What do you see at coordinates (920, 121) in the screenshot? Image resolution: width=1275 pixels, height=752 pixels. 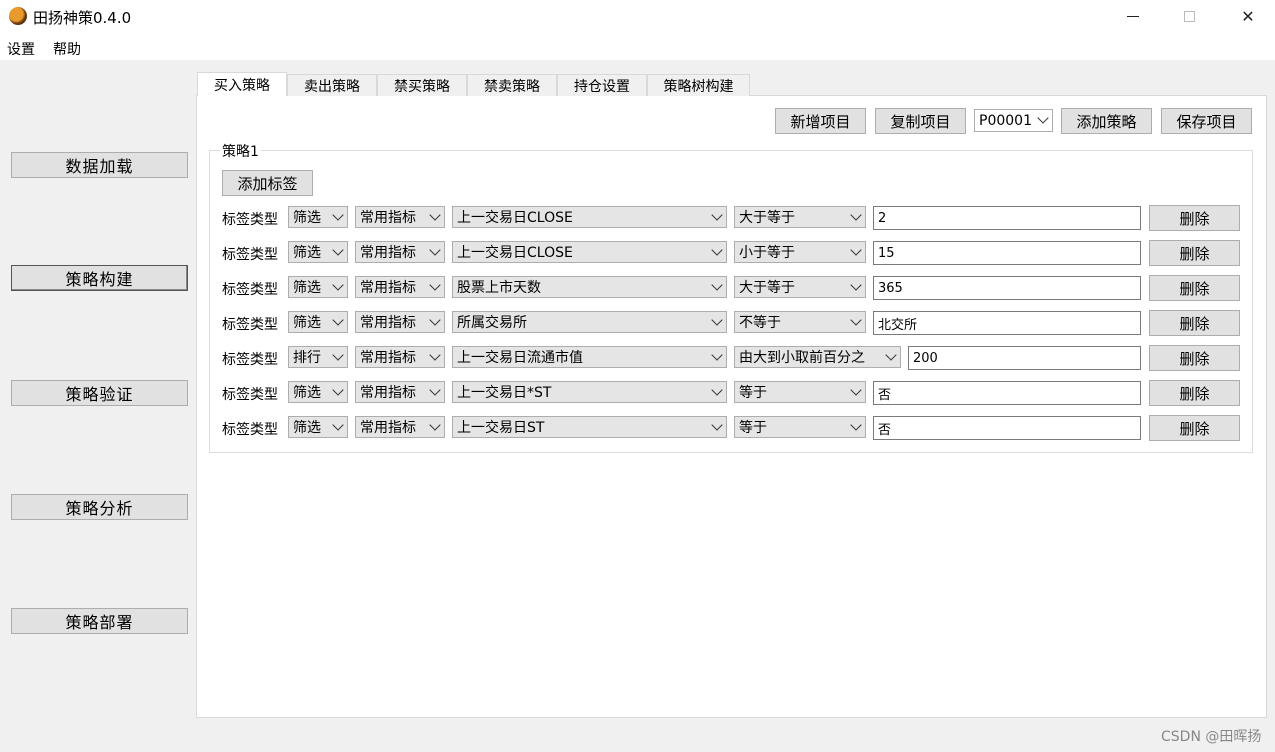 I see `copy-project-button: 复制项目` at bounding box center [920, 121].